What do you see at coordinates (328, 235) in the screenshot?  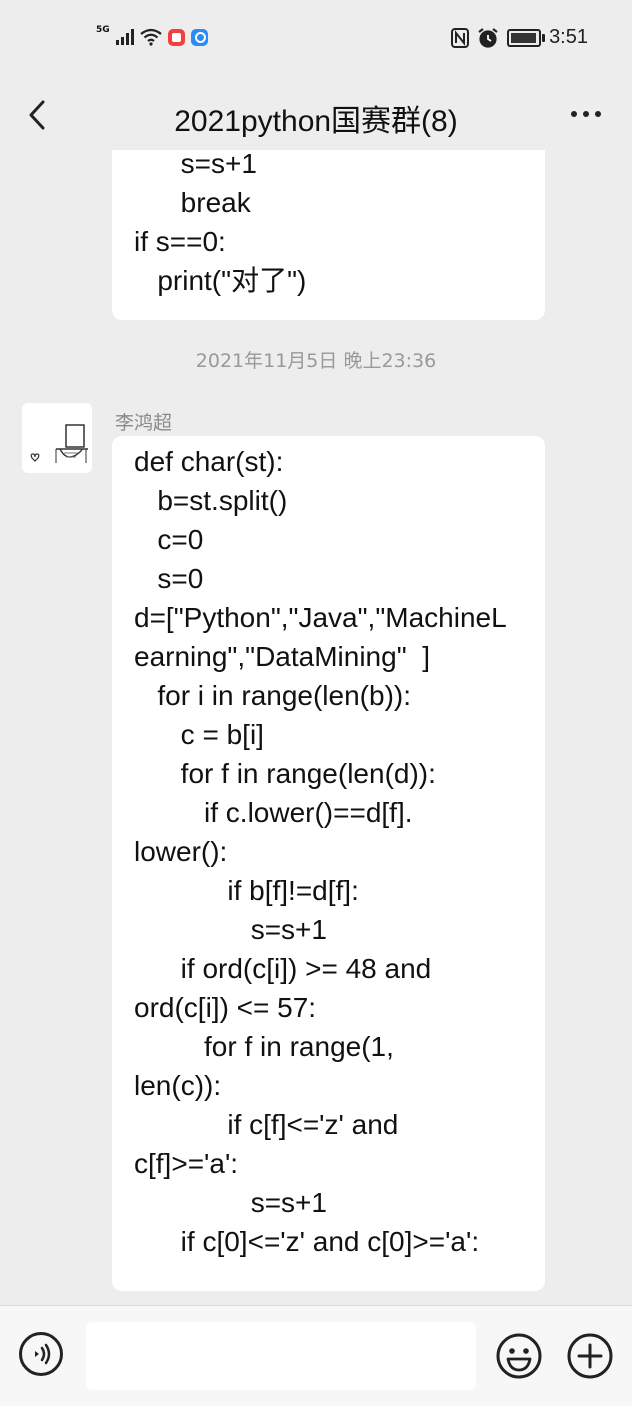 I see `message-bubble: s=s+1 break if s==0: print("对了")` at bounding box center [328, 235].